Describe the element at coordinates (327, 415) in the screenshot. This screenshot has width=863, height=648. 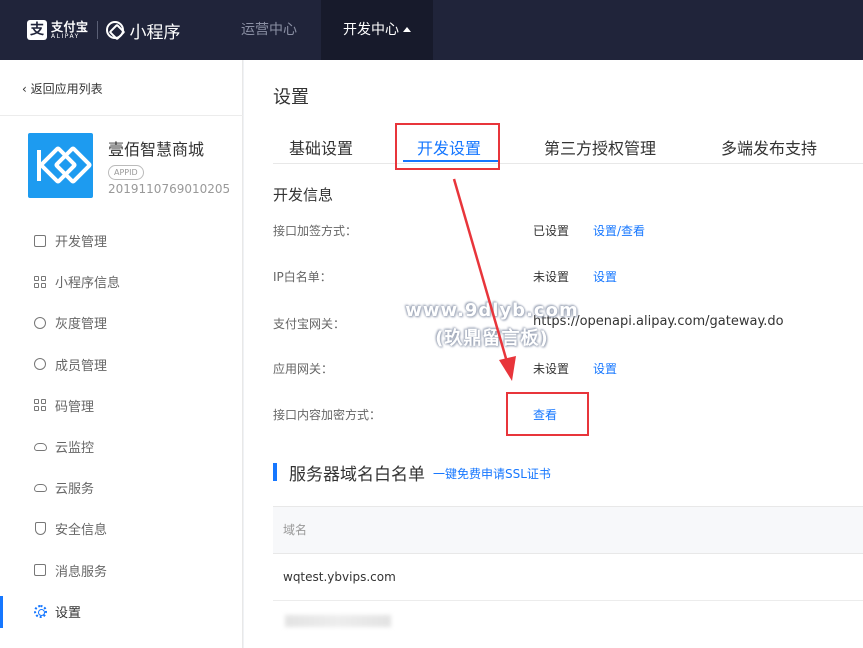
I see `row-label: 接口内容加密方式：` at that location.